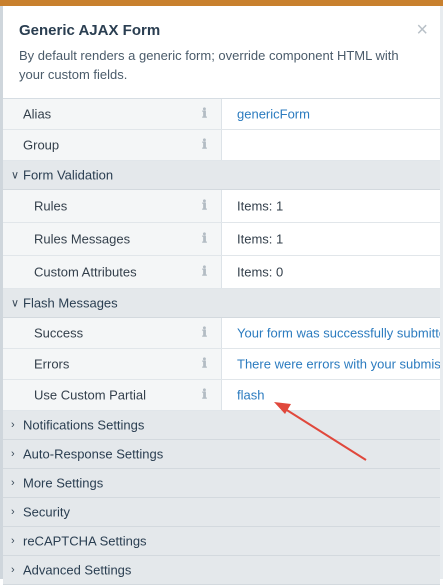 The width and height of the screenshot is (443, 585). What do you see at coordinates (221, 570) in the screenshot?
I see `group-header-advanced-settings: › Advanced Settings` at bounding box center [221, 570].